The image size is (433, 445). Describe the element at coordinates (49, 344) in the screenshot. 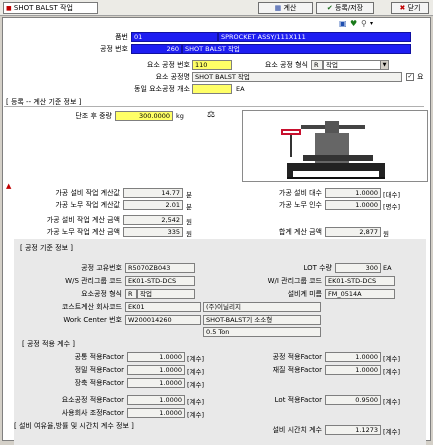

I see `factor-section-title: [ 공정 적용 계수 ]` at that location.